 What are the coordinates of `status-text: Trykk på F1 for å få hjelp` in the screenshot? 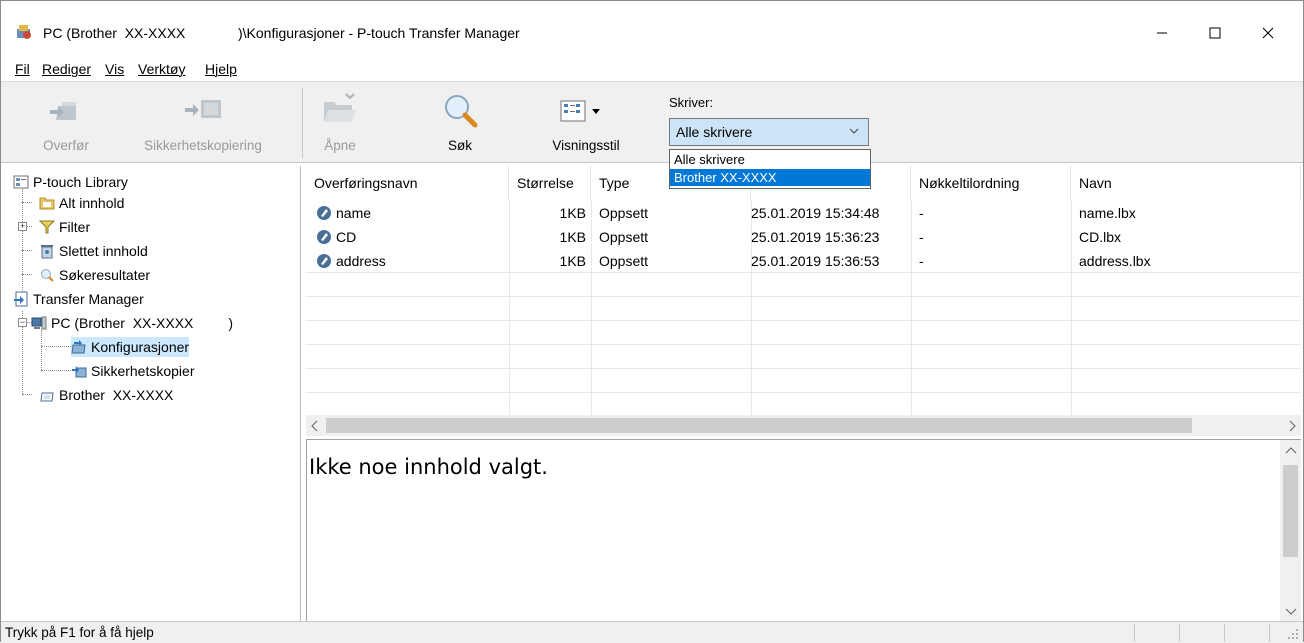 It's located at (79, 632).